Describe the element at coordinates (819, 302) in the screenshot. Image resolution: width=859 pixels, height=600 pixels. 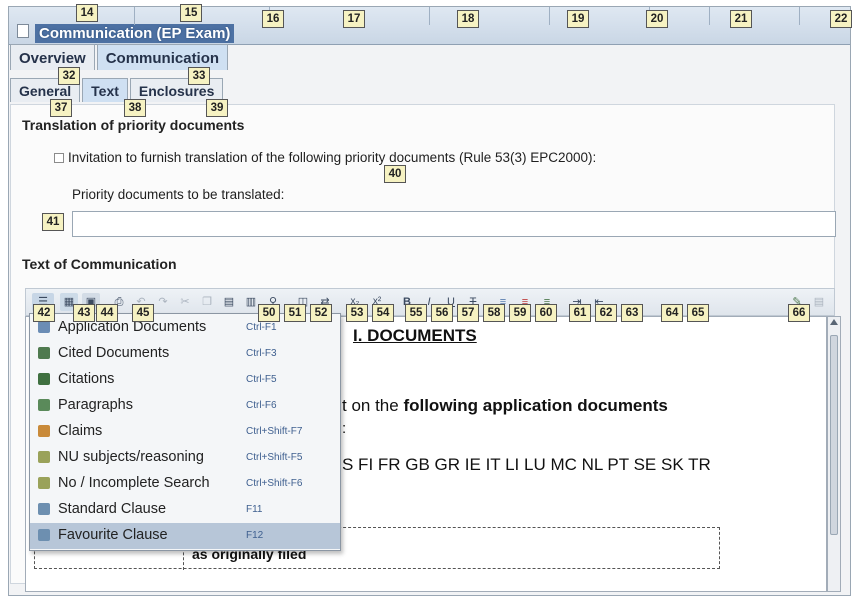
I see `save-icon: ▤` at that location.